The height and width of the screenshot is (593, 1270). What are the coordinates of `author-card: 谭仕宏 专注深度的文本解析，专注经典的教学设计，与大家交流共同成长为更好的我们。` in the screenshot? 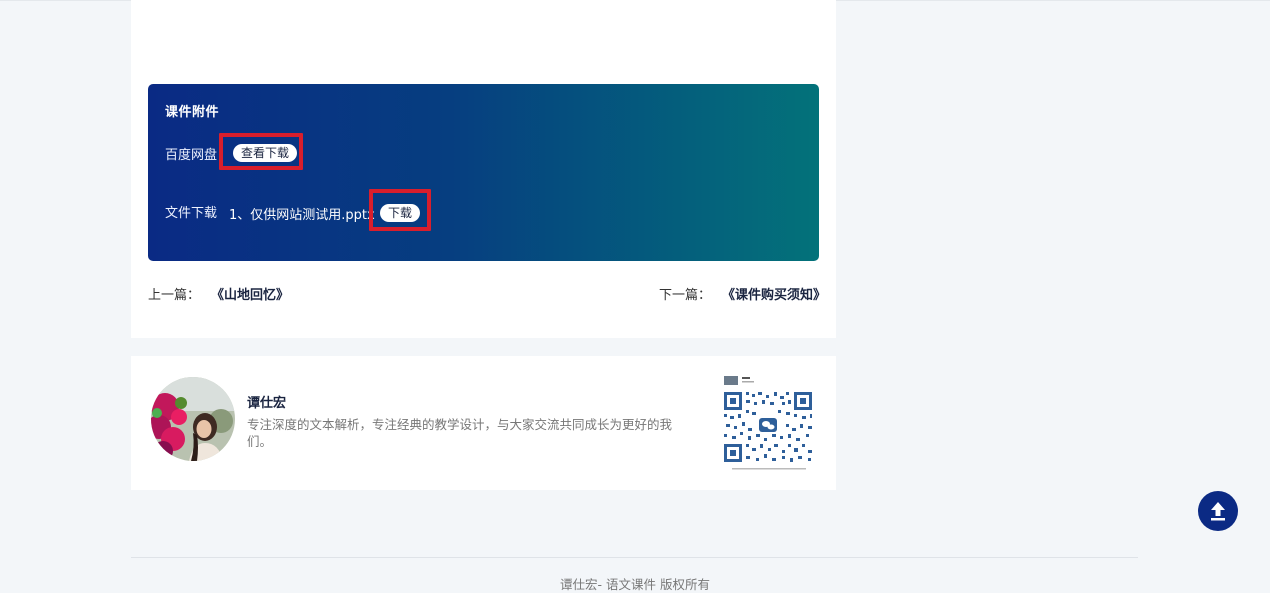 It's located at (483, 423).